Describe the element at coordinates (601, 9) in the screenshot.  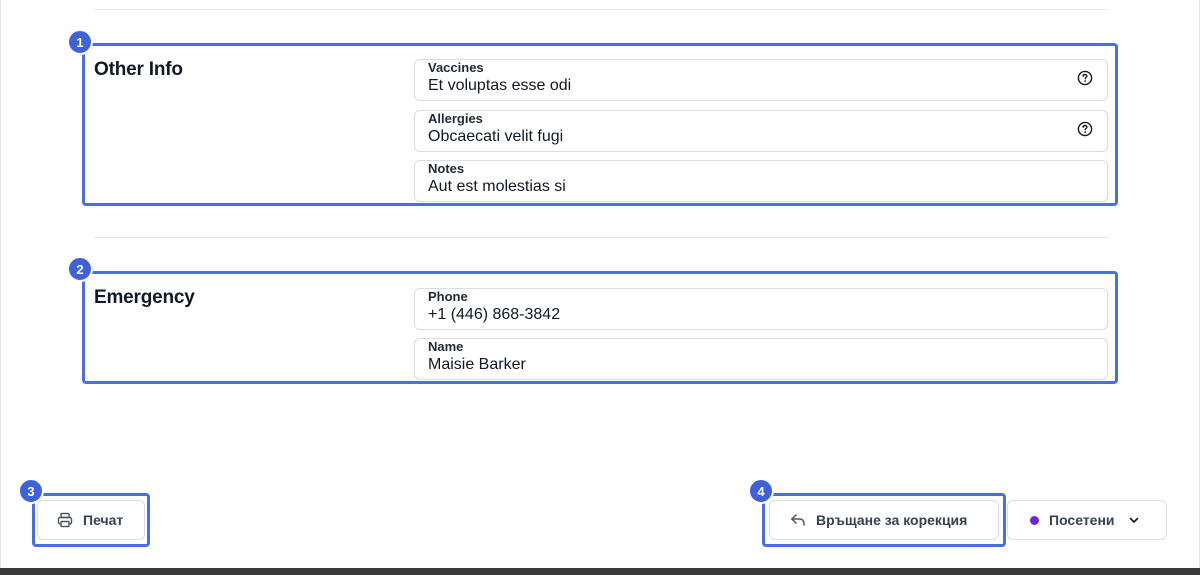
I see `section-divider-top` at that location.